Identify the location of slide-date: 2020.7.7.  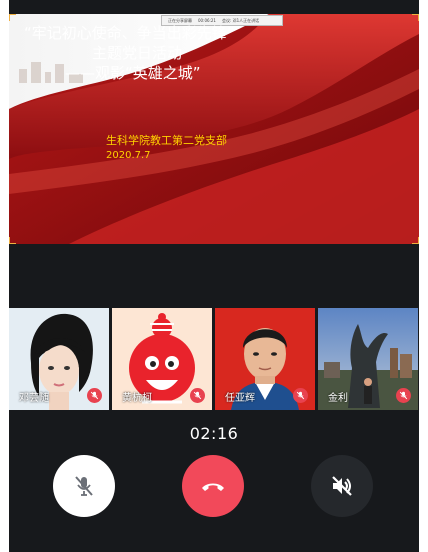
(128, 155).